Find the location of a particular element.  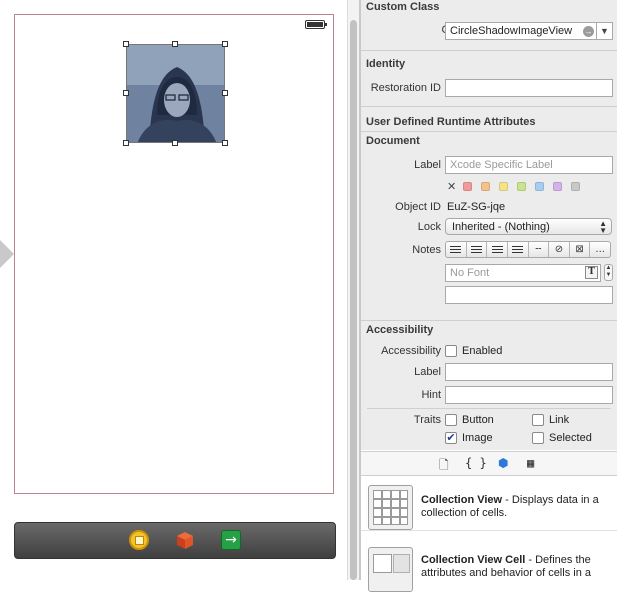

label-color-purple is located at coordinates (557, 186).